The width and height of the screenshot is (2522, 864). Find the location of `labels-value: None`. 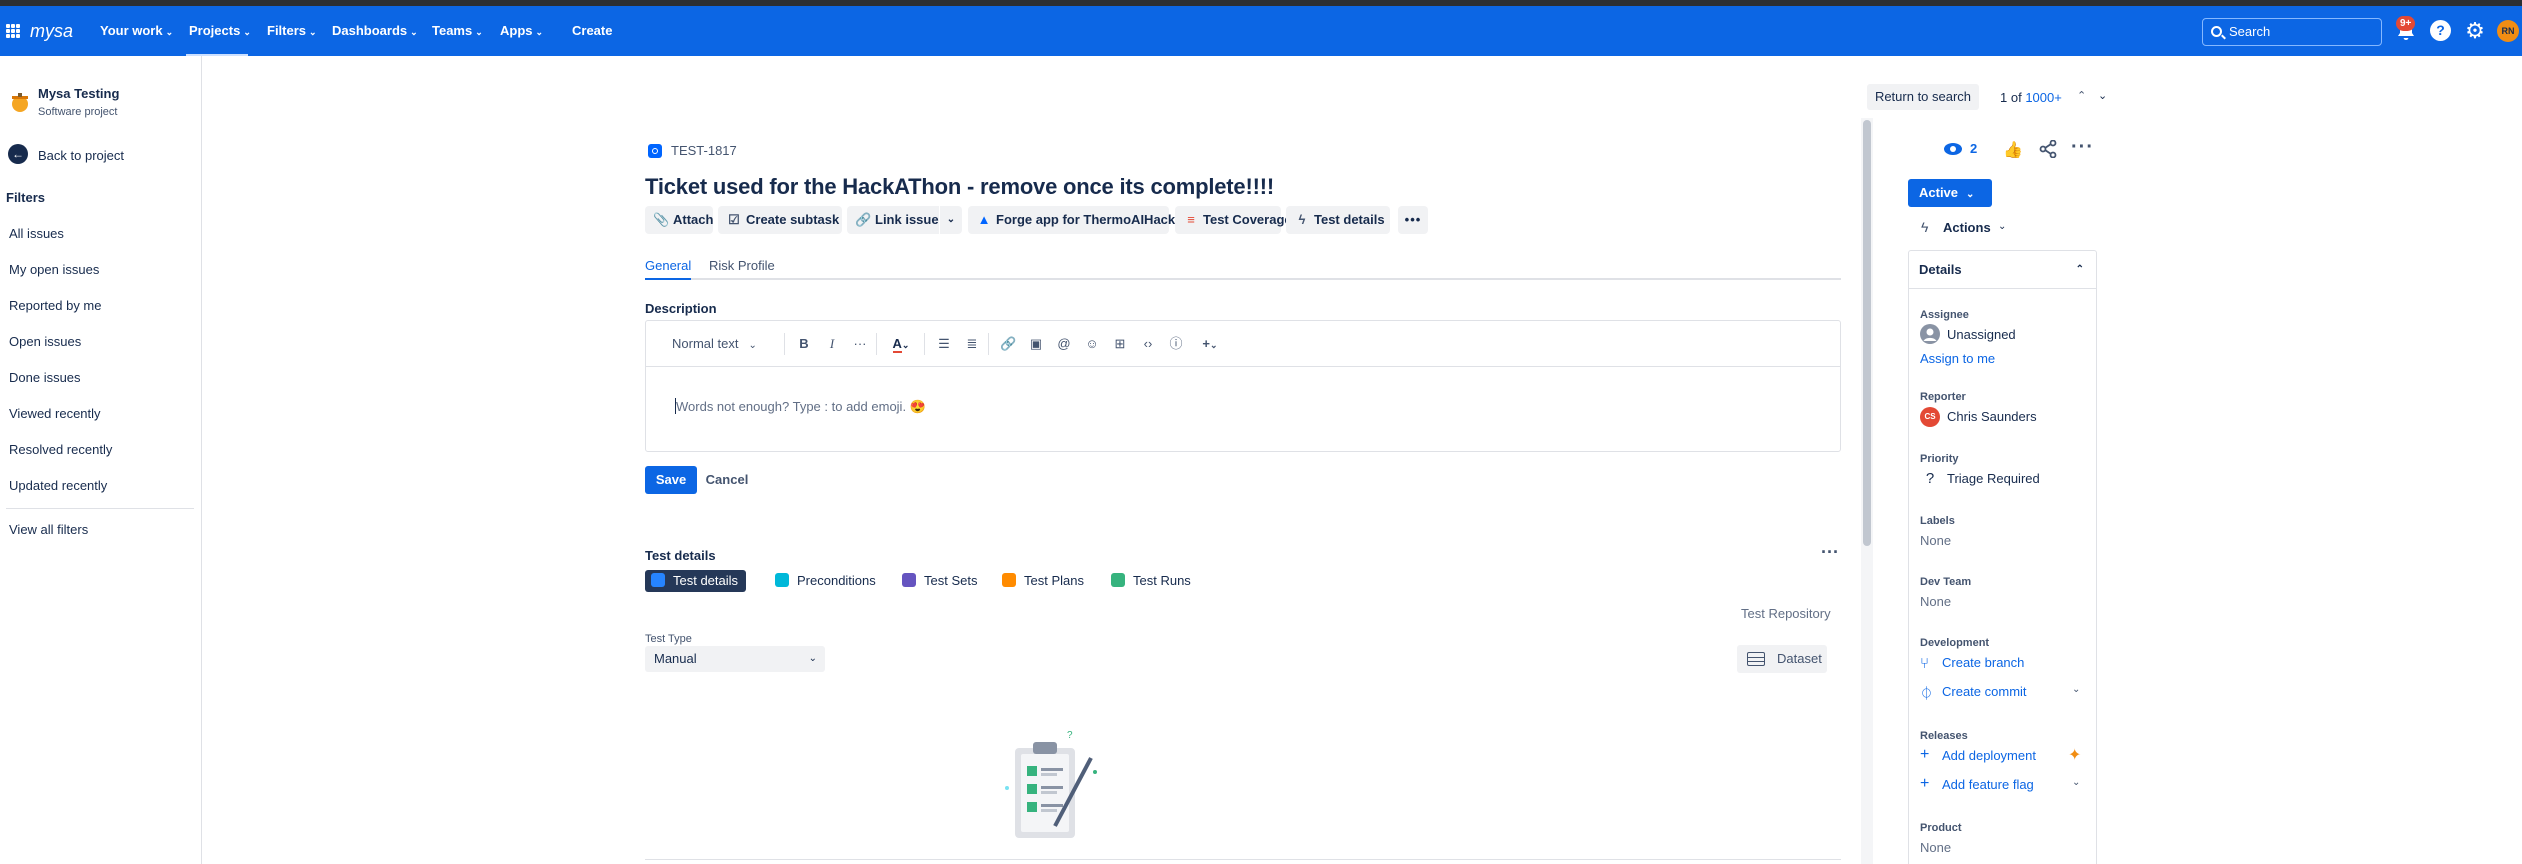

labels-value: None is located at coordinates (1935, 540).